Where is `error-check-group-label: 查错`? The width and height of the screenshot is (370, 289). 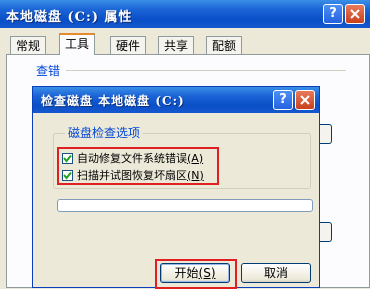 error-check-group-label: 查错 is located at coordinates (48, 71).